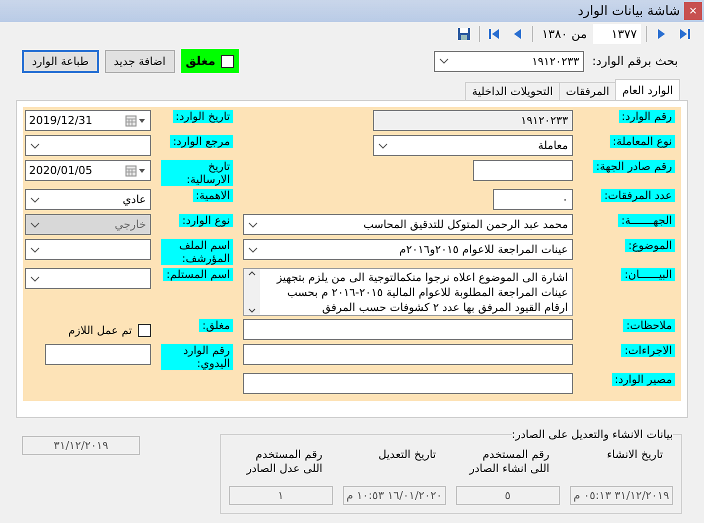  What do you see at coordinates (592, 434) in the screenshot?
I see `group-title: بيانات الانشاء والتعديل على الصادر:` at bounding box center [592, 434].